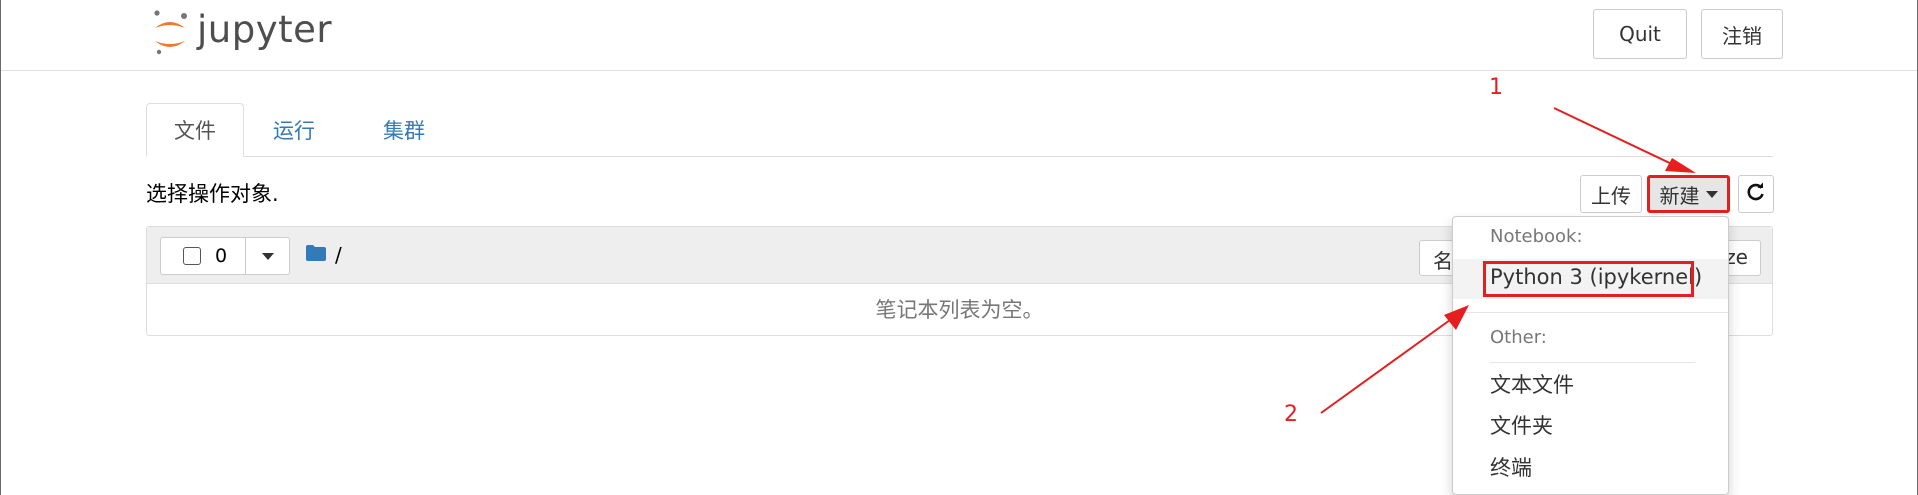 This screenshot has height=495, width=1918. What do you see at coordinates (265, 29) in the screenshot?
I see `jupyter-logo-text: jupyter` at bounding box center [265, 29].